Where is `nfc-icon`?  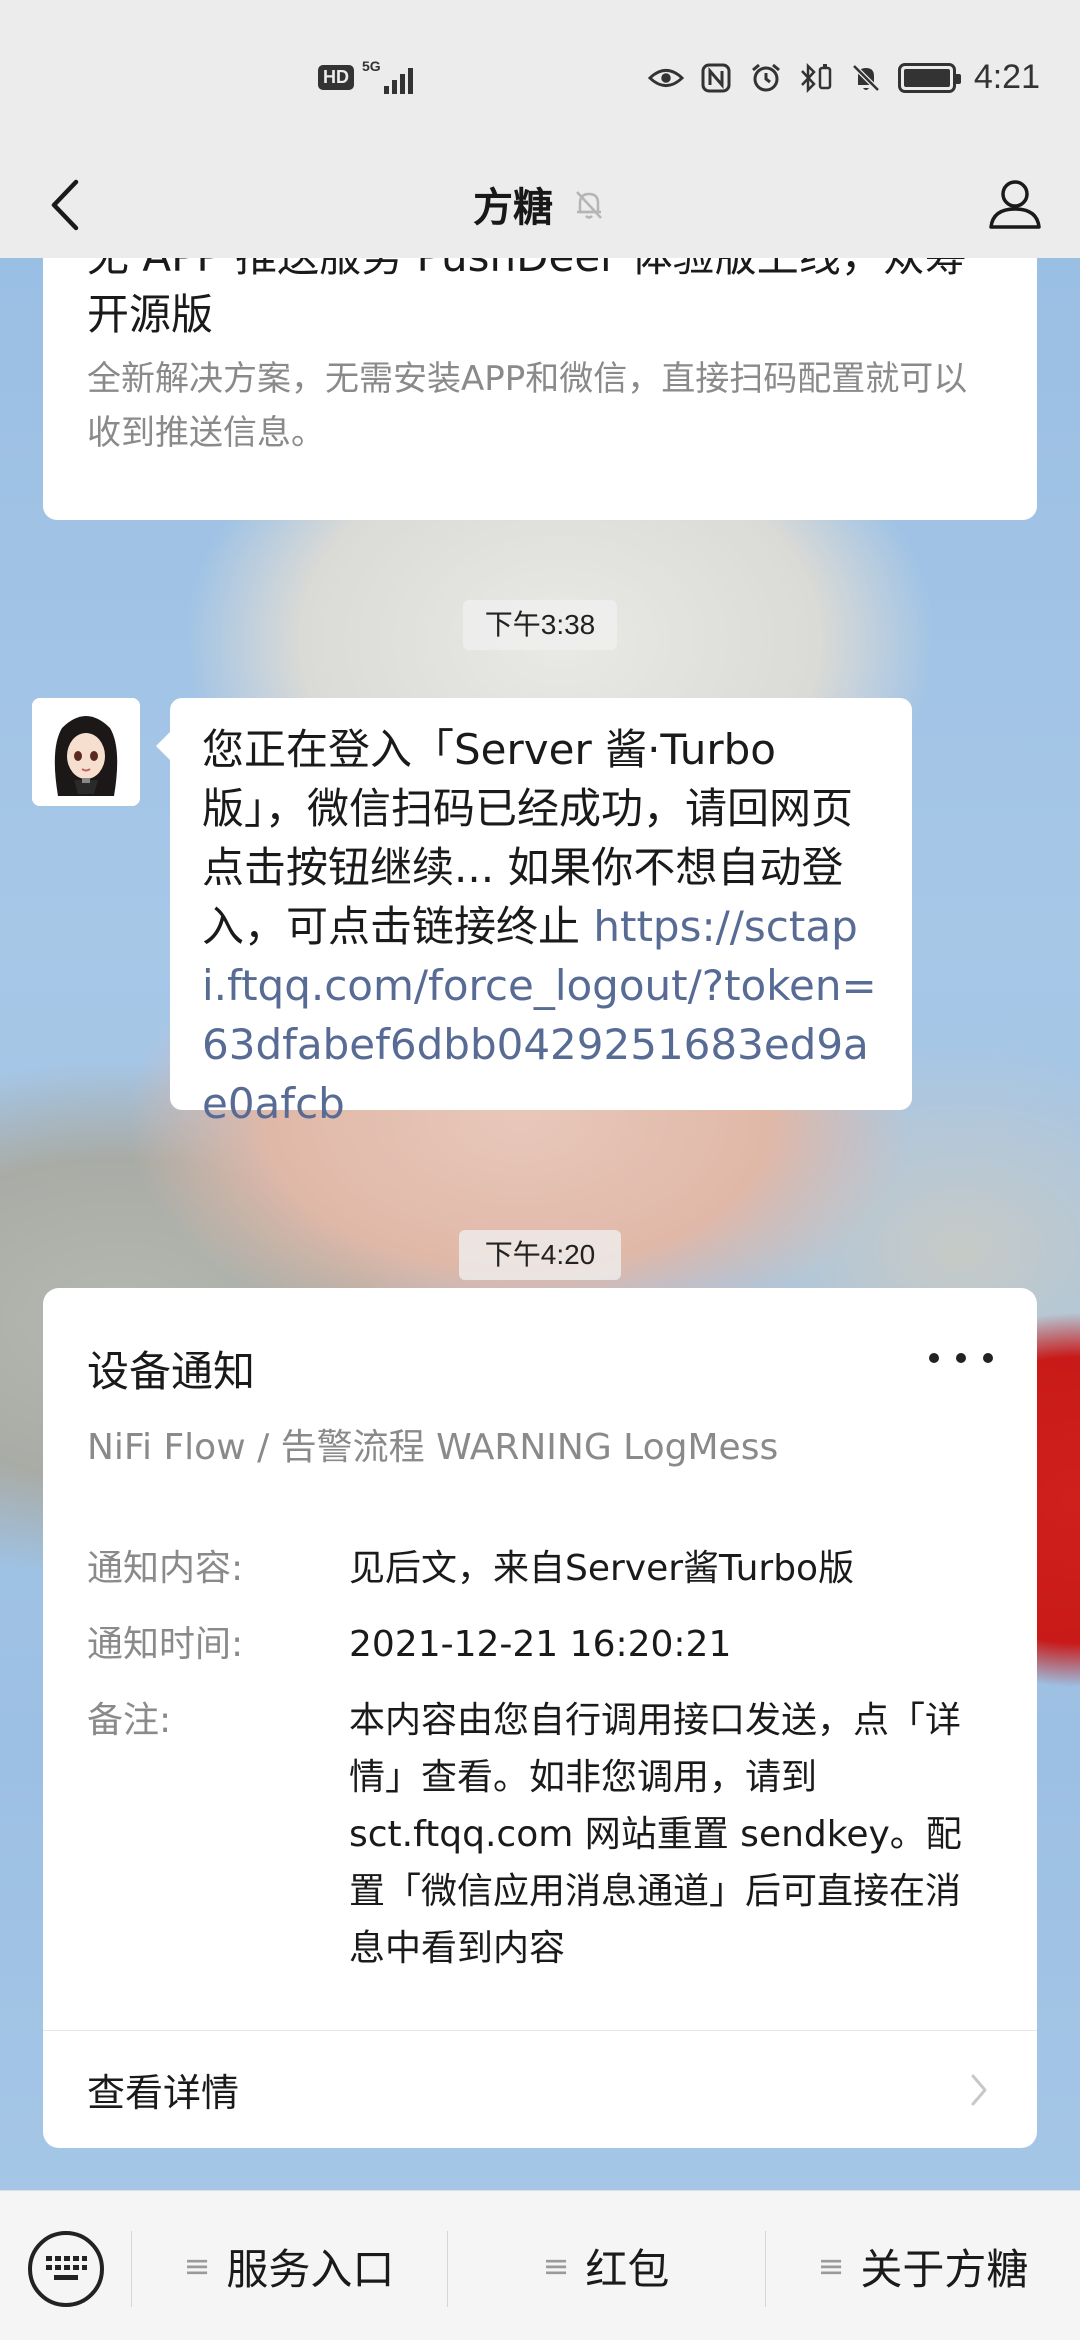 nfc-icon is located at coordinates (716, 78).